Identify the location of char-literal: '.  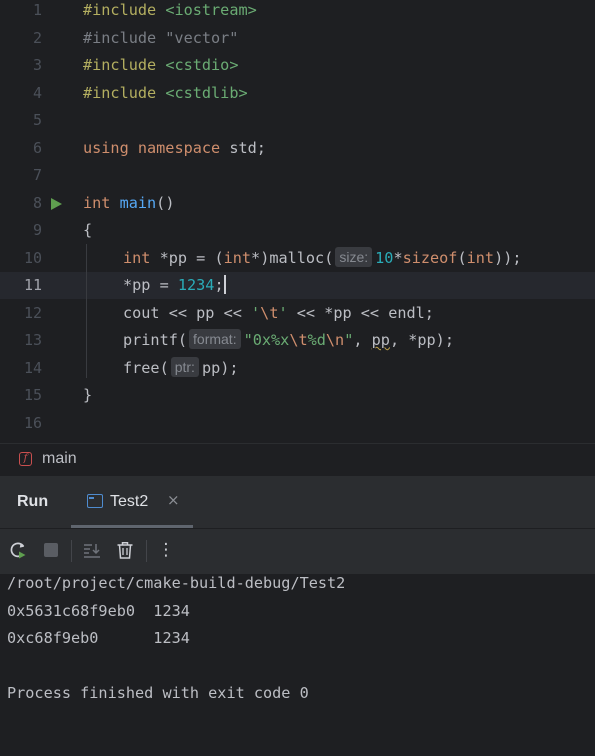
(283, 312).